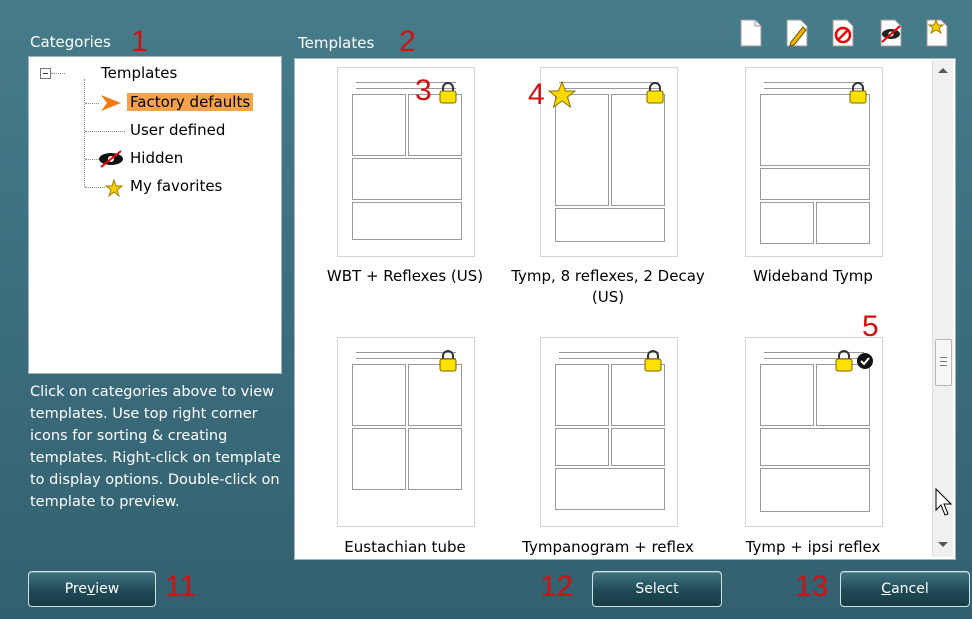 This screenshot has height=619, width=972. I want to click on preview-button: Preview, so click(92, 589).